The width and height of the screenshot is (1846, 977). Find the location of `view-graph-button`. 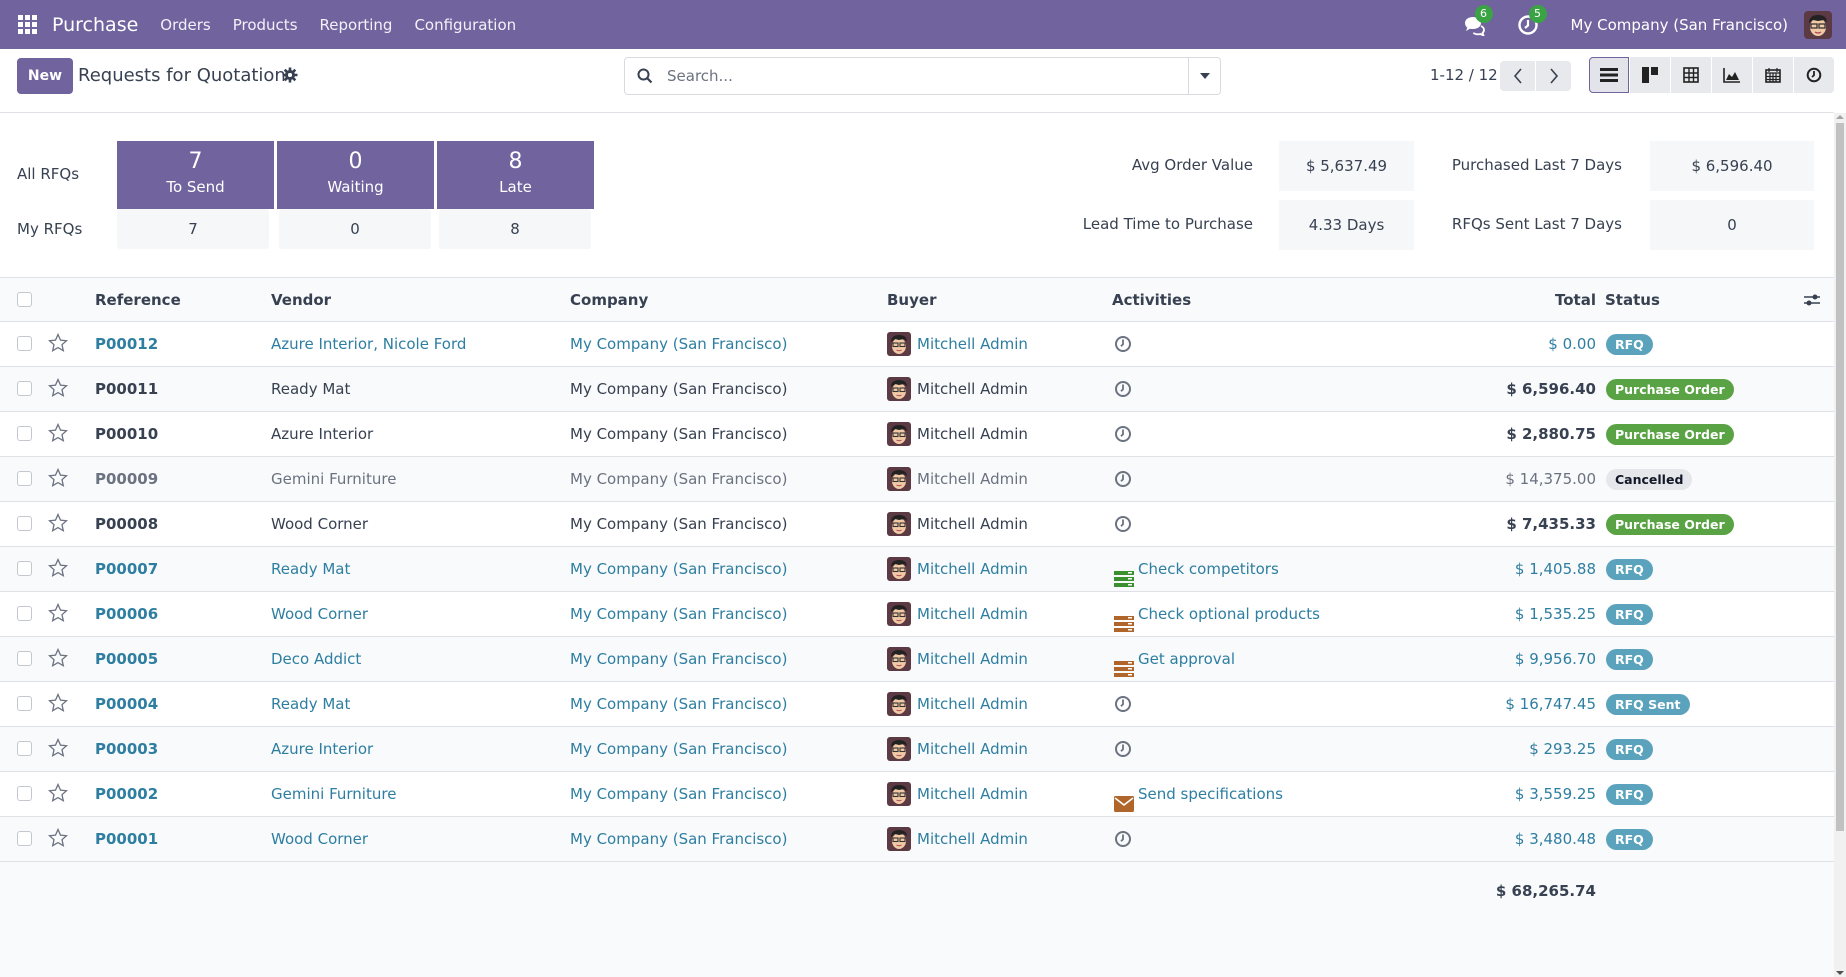

view-graph-button is located at coordinates (1732, 75).